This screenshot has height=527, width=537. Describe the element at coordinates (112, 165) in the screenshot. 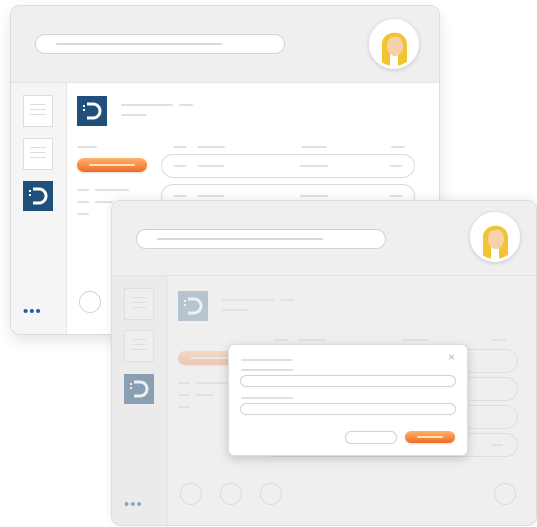

I see `primary-button` at that location.